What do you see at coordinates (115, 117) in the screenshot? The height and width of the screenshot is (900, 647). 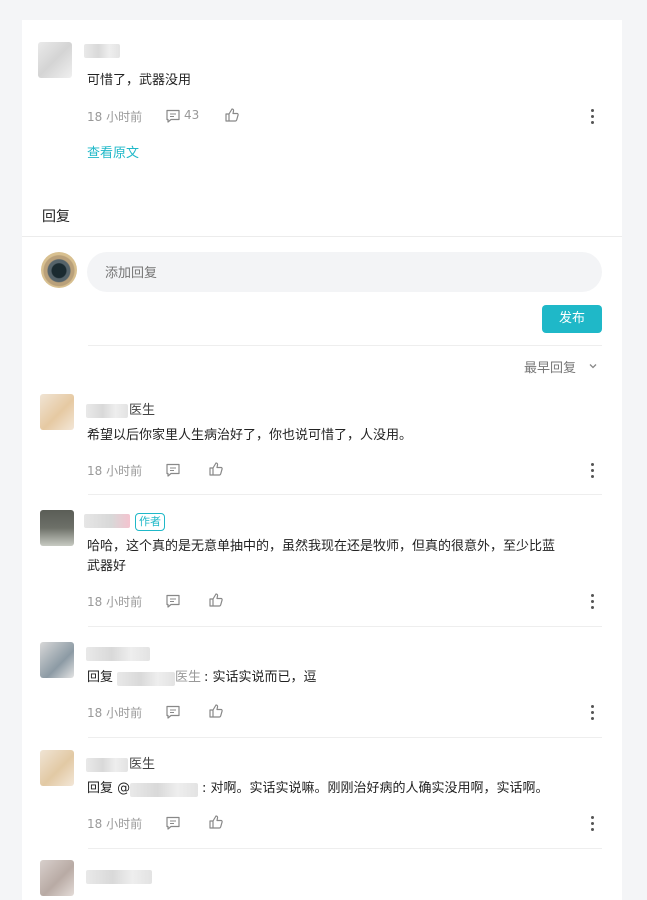 I see `original-time: 18 小时前` at bounding box center [115, 117].